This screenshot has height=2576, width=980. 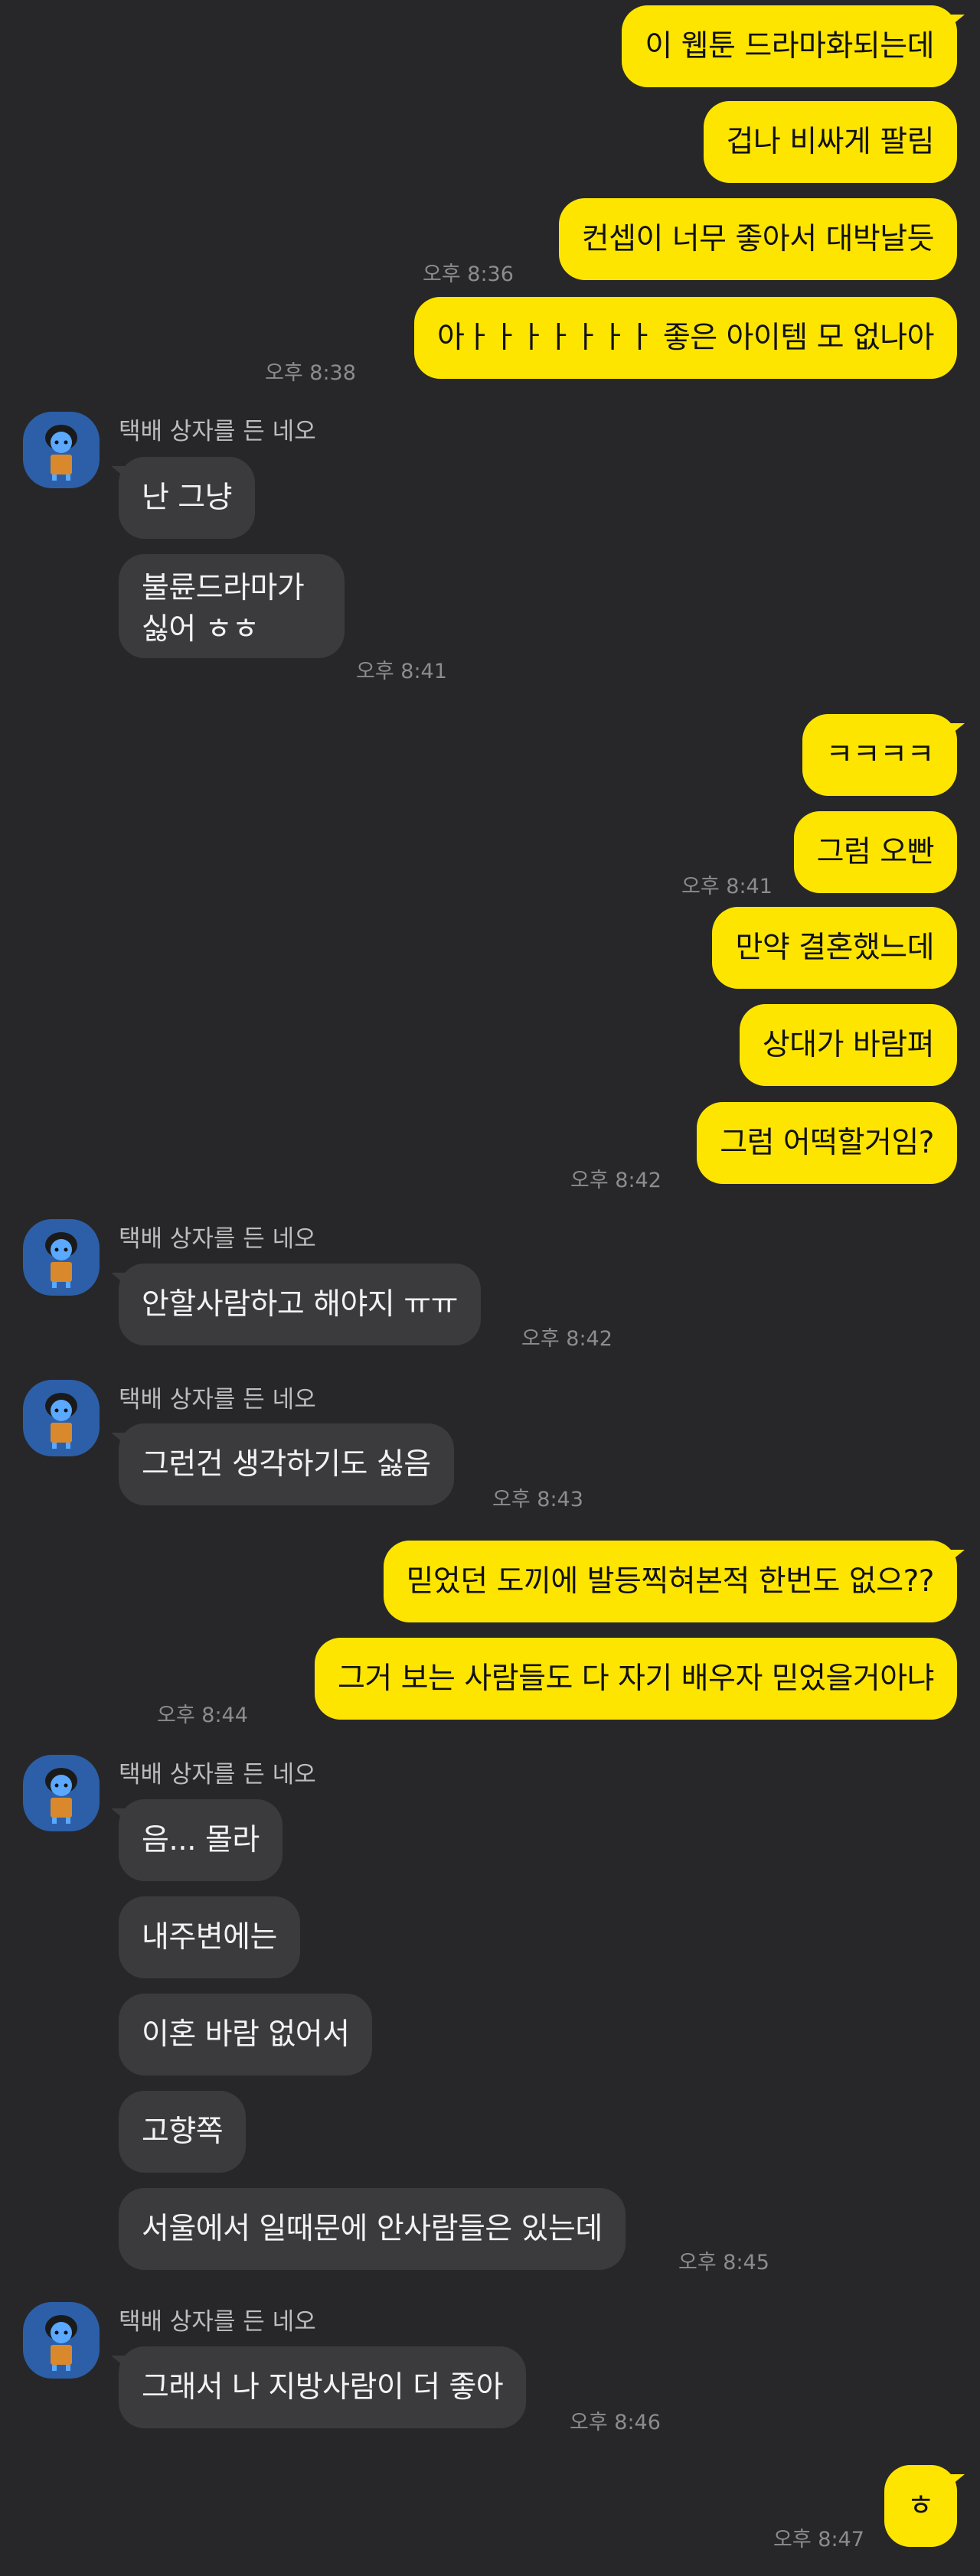 I want to click on message-text: 서울에서 일때문에 안사람들은 있는데, so click(x=372, y=2229).